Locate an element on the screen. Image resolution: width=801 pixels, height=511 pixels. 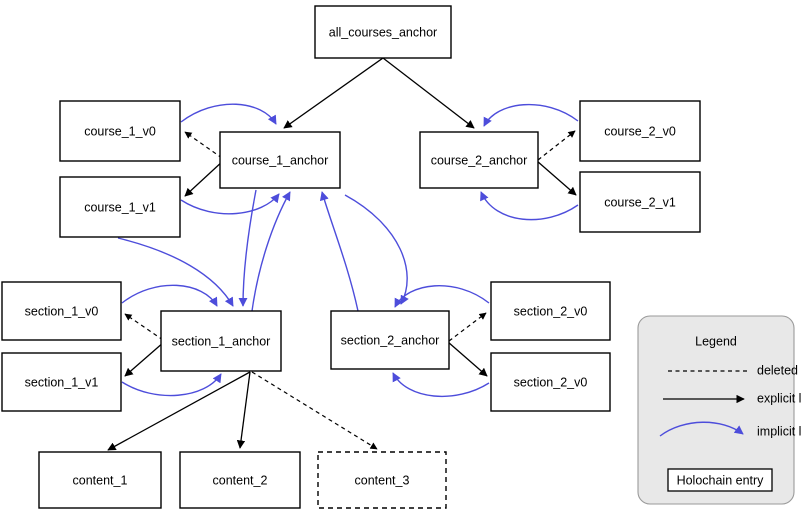
node-section_2_v0_b: section_2_v0 is located at coordinates (550, 382).